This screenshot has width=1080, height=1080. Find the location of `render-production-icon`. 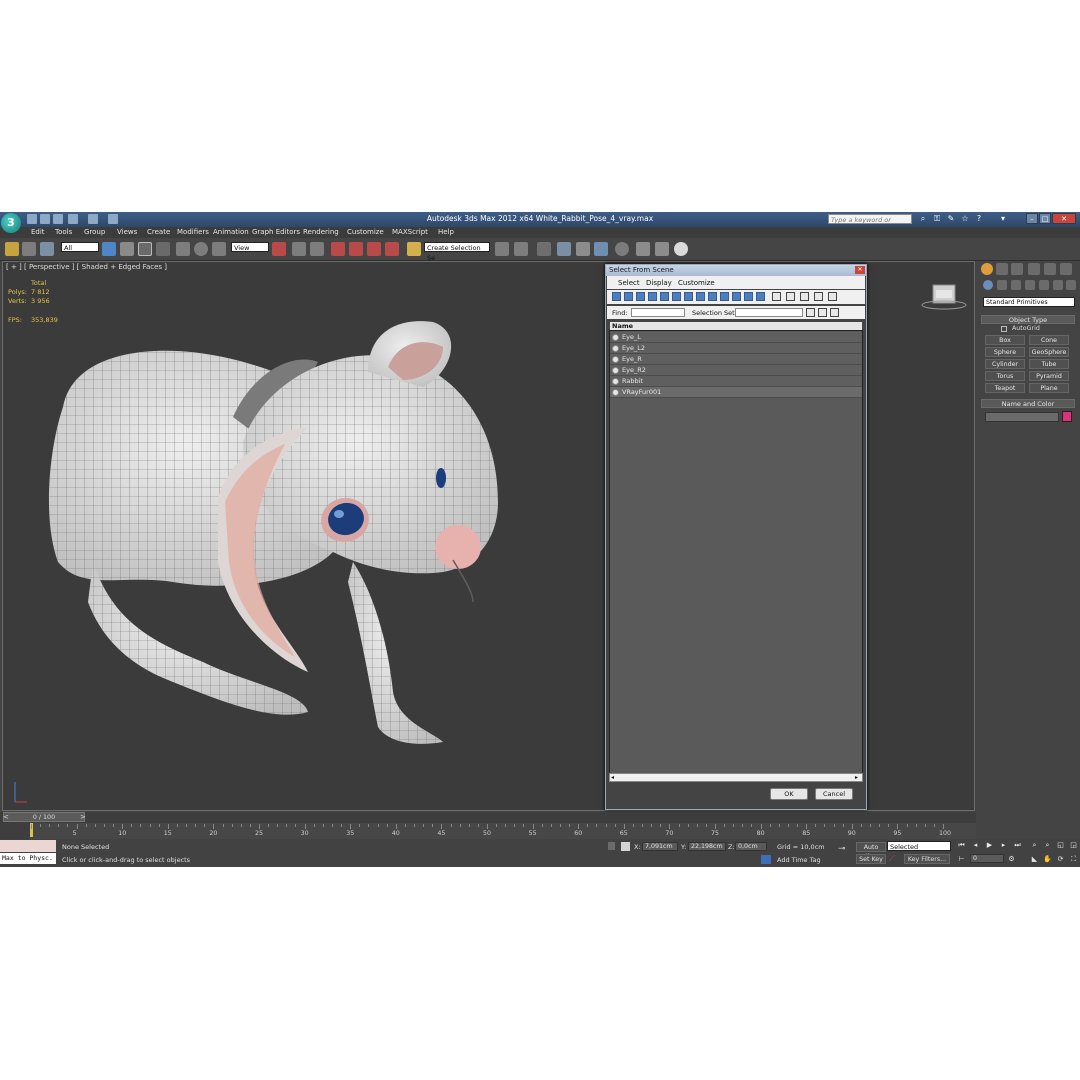

render-production-icon is located at coordinates (681, 249).